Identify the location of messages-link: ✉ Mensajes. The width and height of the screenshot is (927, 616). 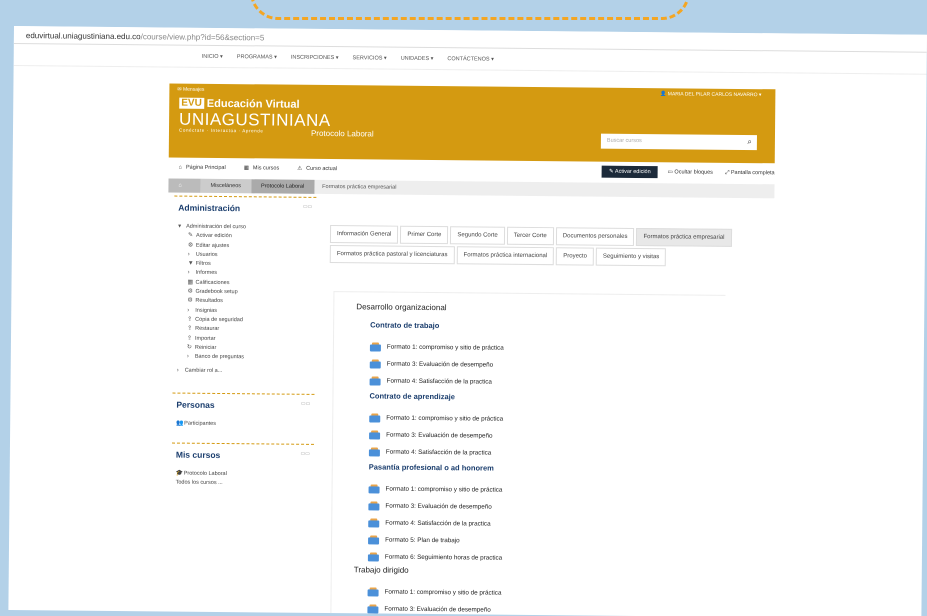
(190, 90).